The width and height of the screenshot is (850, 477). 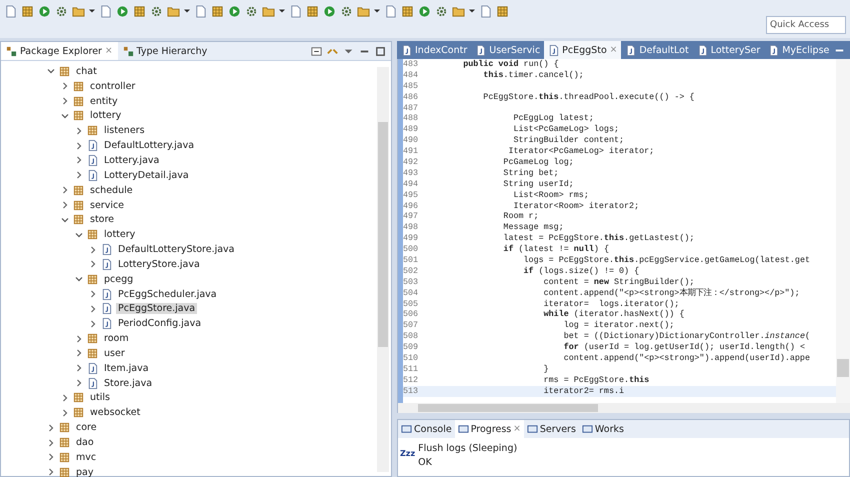 What do you see at coordinates (86, 71) in the screenshot?
I see `tree-item: chat` at bounding box center [86, 71].